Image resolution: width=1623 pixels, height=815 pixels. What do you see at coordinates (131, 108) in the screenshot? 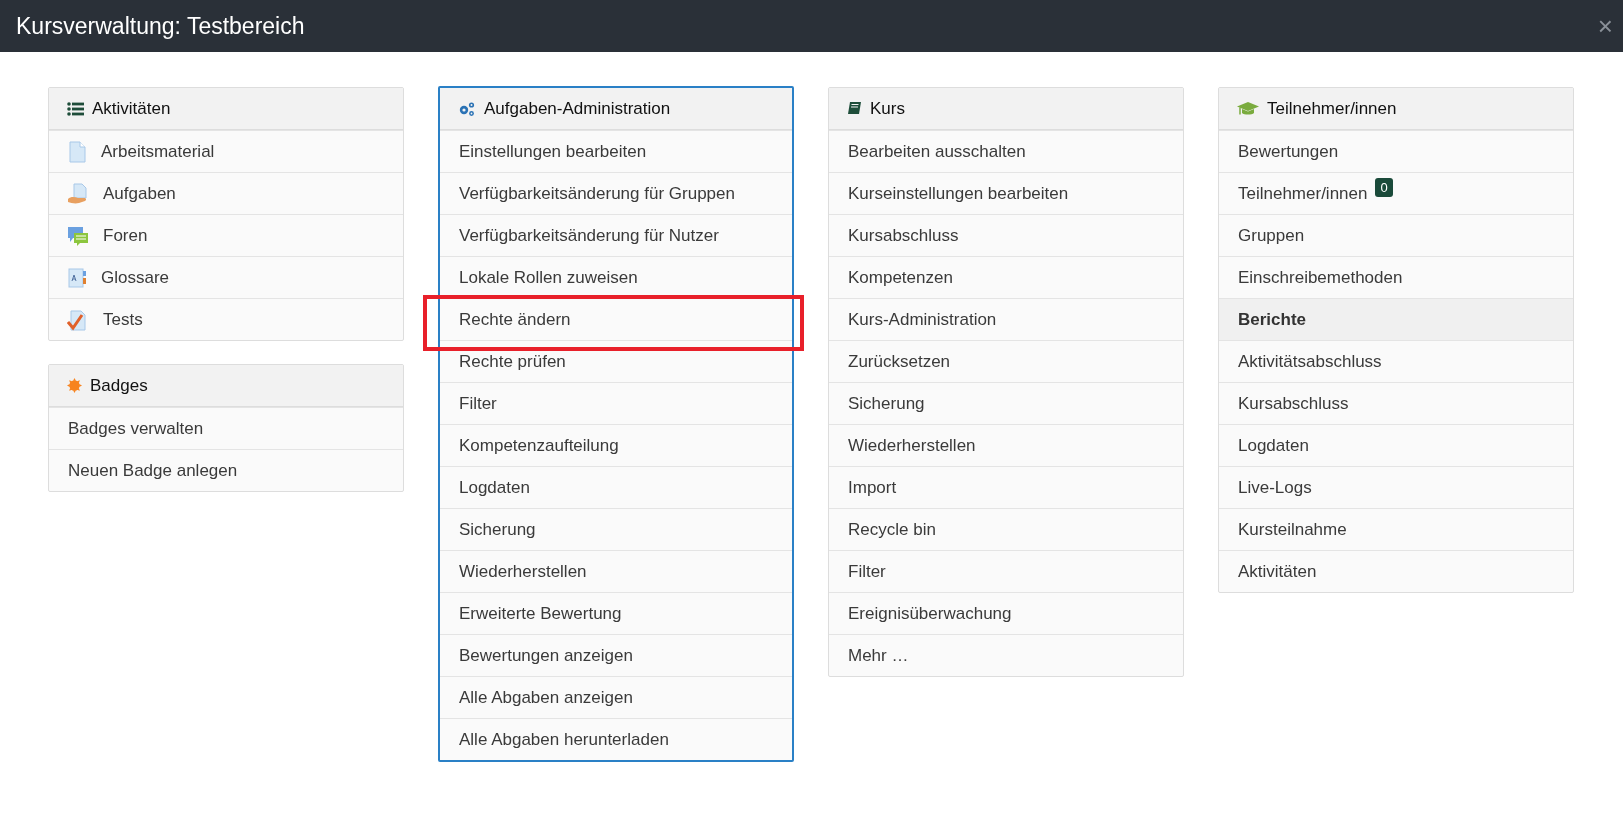
I see `panel-title: Aktivitäten` at bounding box center [131, 108].